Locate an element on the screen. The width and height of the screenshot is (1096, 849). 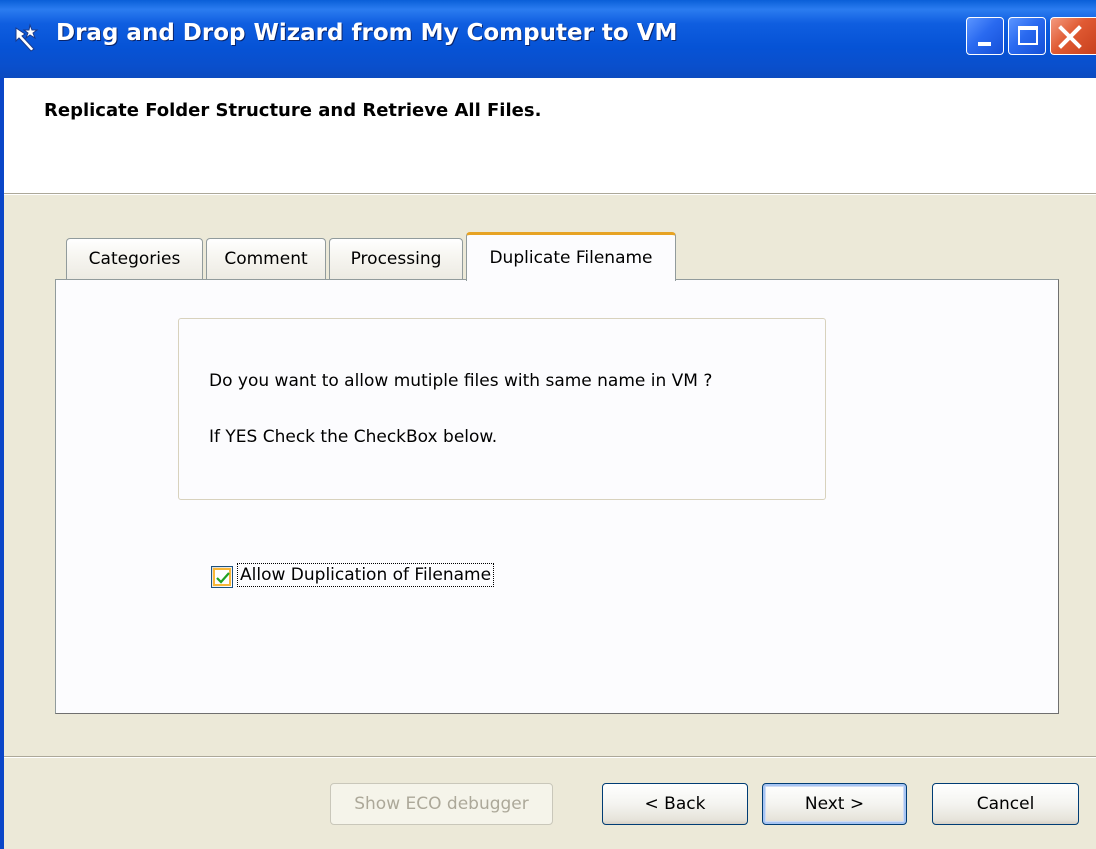
allow-duplication-label: Allow Duplication of Filename is located at coordinates (366, 575).